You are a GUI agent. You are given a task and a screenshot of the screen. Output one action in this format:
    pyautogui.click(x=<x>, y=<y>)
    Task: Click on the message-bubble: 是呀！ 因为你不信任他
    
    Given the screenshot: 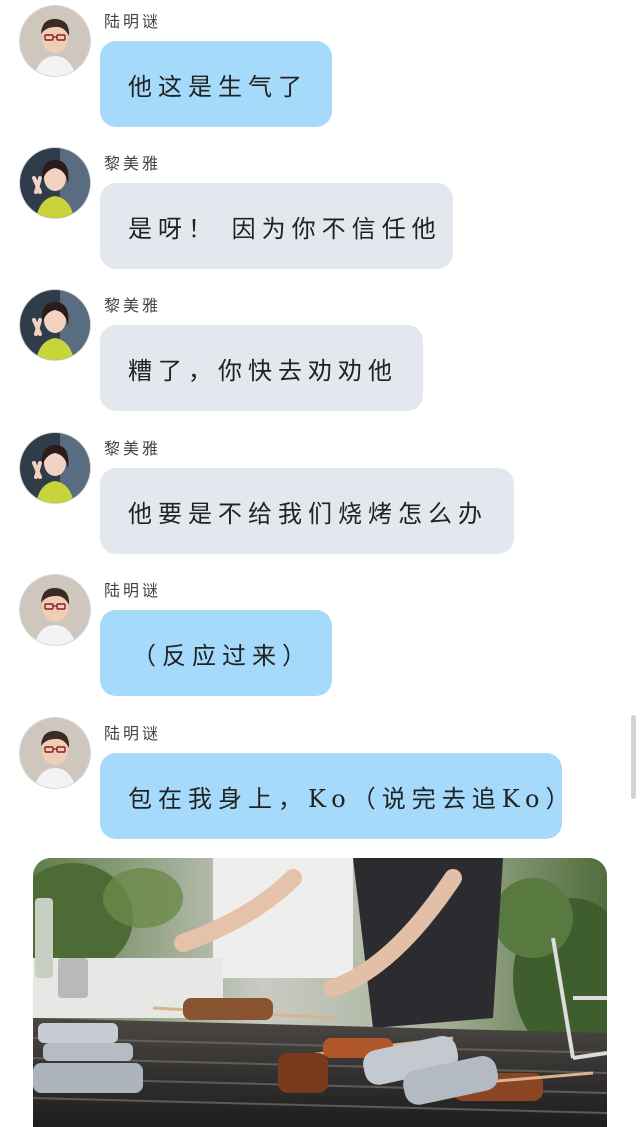 What is the action you would take?
    pyautogui.click(x=276, y=226)
    